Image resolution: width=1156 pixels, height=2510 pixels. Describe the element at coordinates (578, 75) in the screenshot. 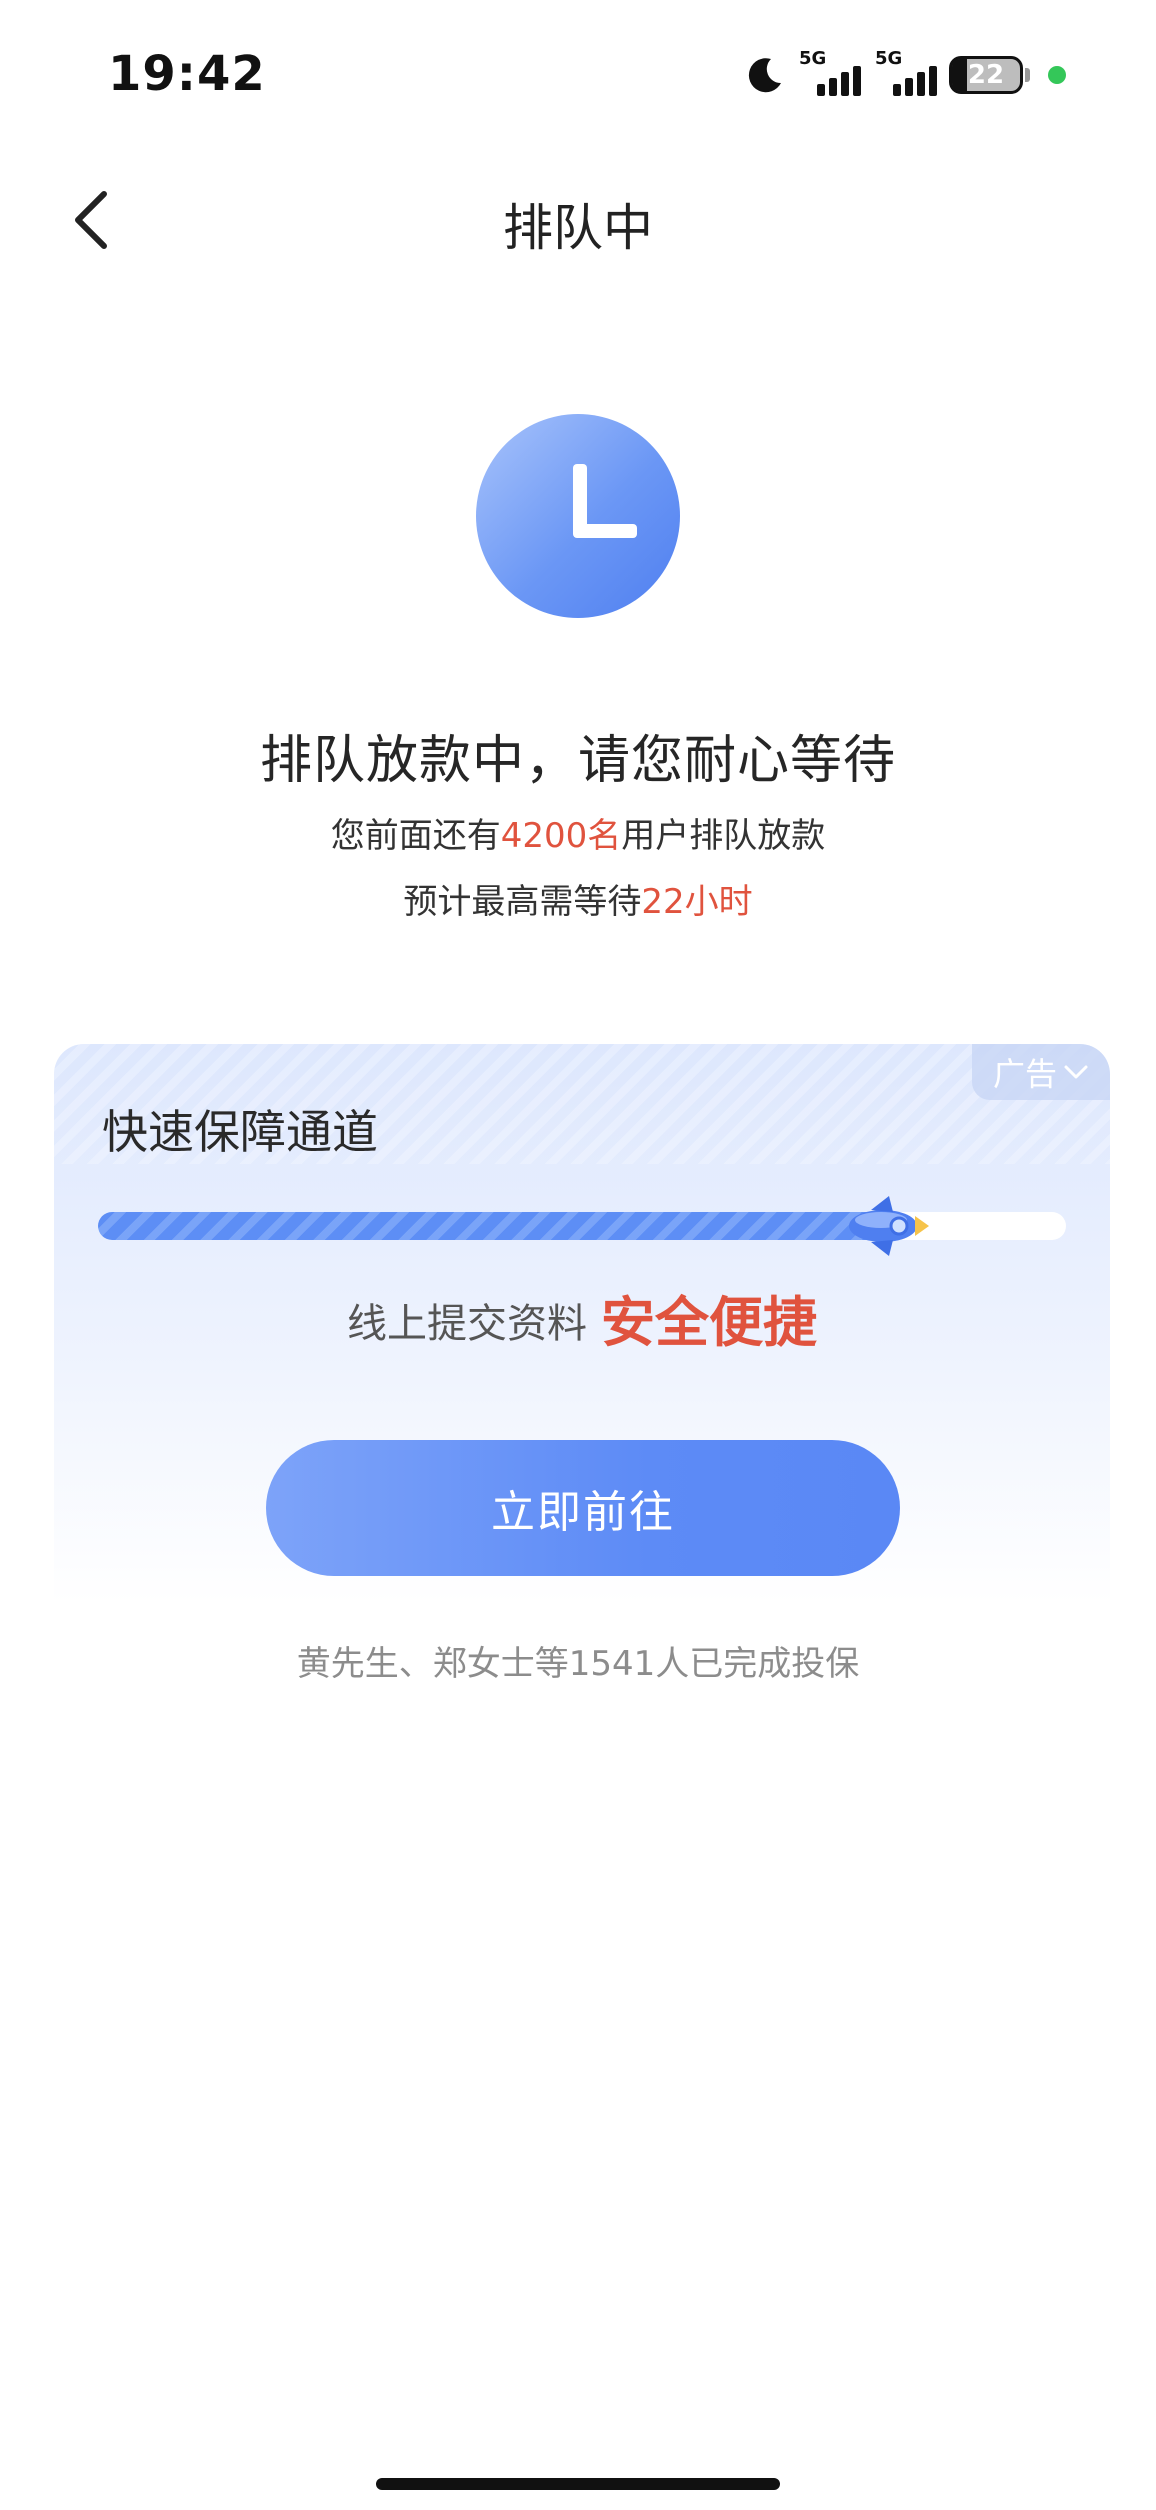

I see `status-bar: 19:42 5G 5G 22` at that location.